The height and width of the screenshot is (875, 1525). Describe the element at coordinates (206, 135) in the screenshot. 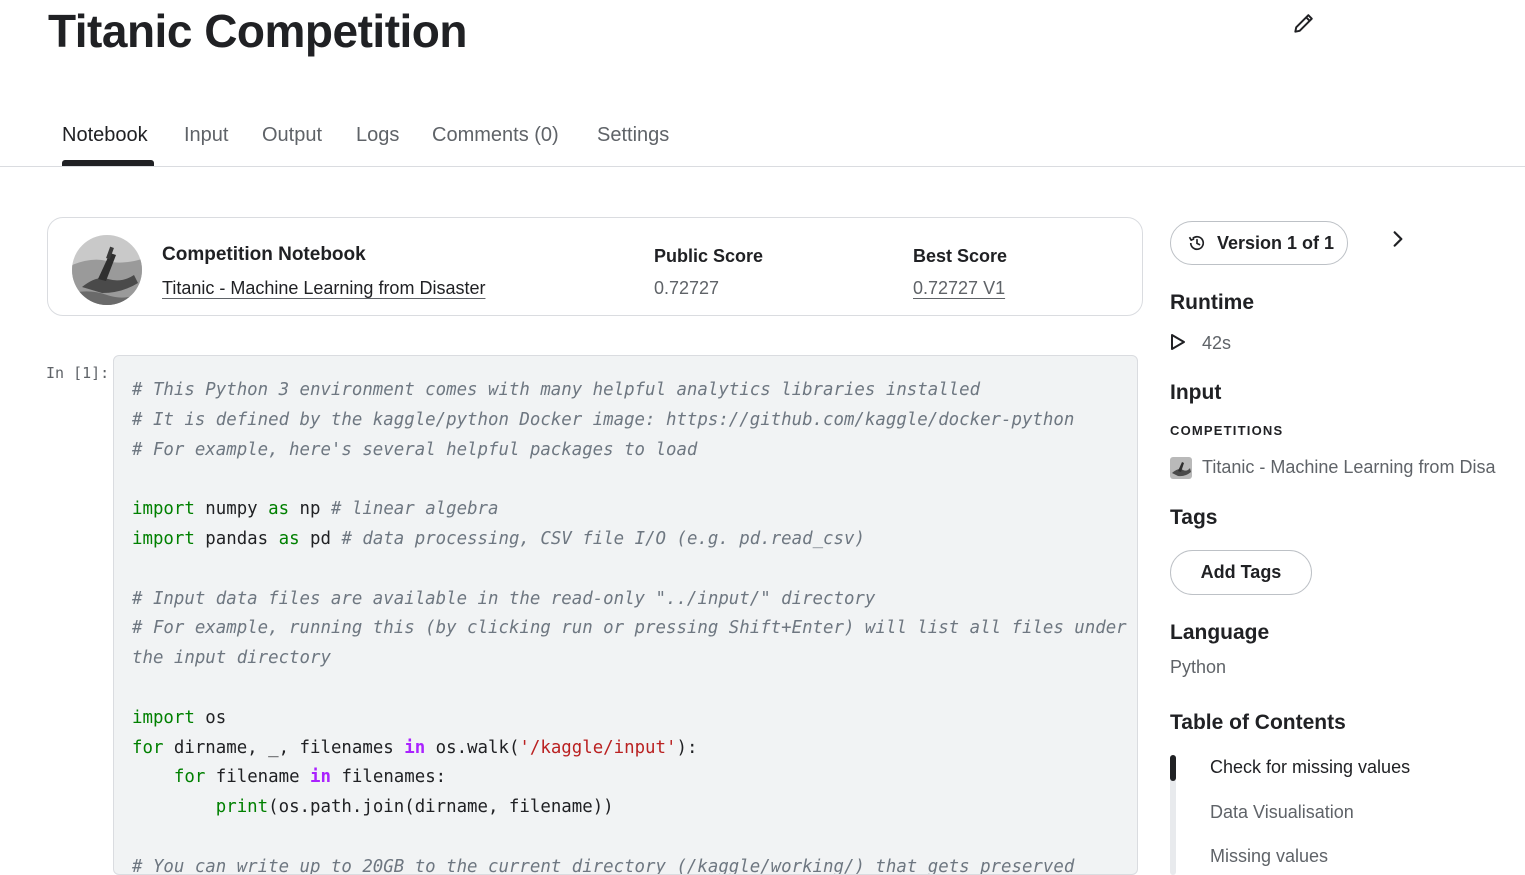

I see `tab-input: Input` at that location.